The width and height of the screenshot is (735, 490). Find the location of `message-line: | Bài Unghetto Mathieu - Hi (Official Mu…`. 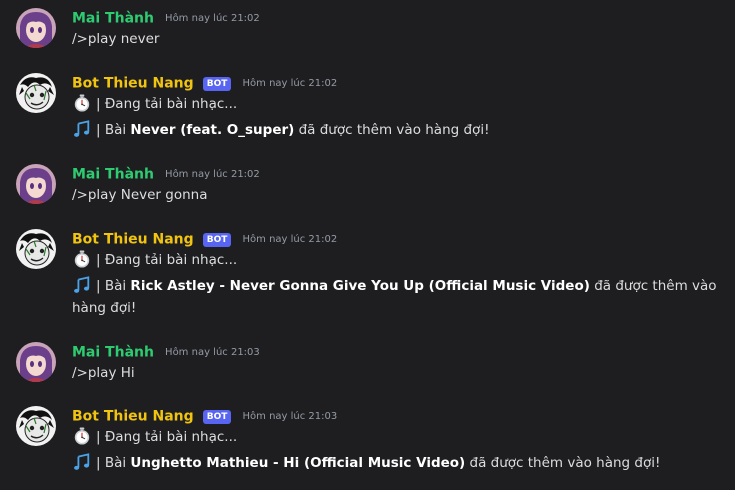

message-line: | Bài Unghetto Mathieu - Hi (Official Mu… is located at coordinates (396, 463).